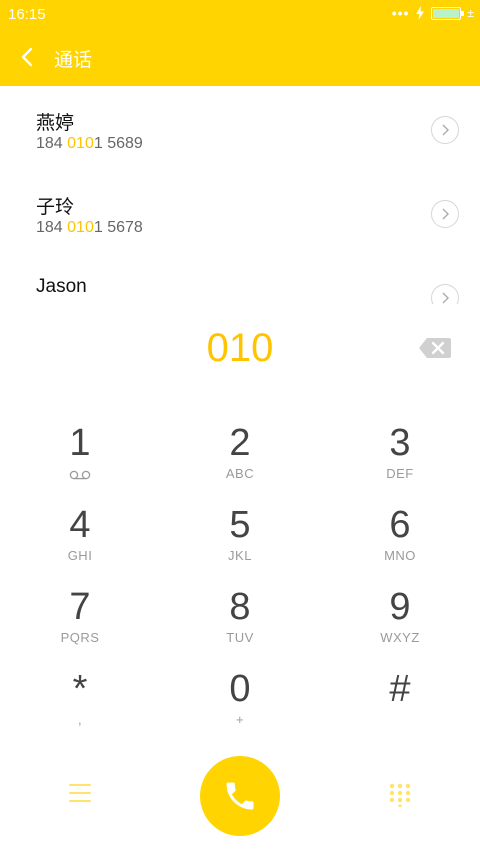 The image size is (480, 853). Describe the element at coordinates (400, 637) in the screenshot. I see `key-letters: WXYZ` at that location.